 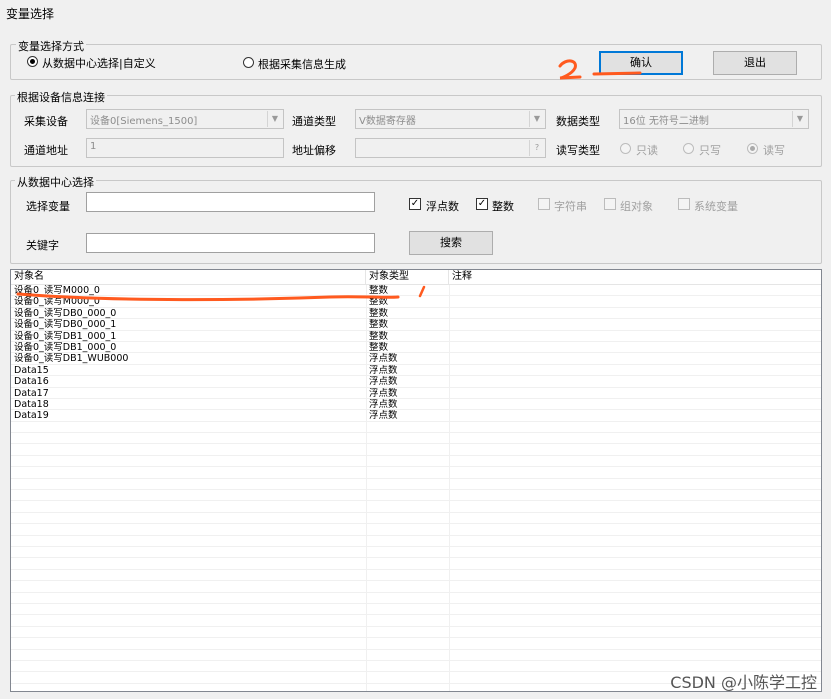 What do you see at coordinates (716, 206) in the screenshot?
I see `filter-system-label: 系统变量` at bounding box center [716, 206].